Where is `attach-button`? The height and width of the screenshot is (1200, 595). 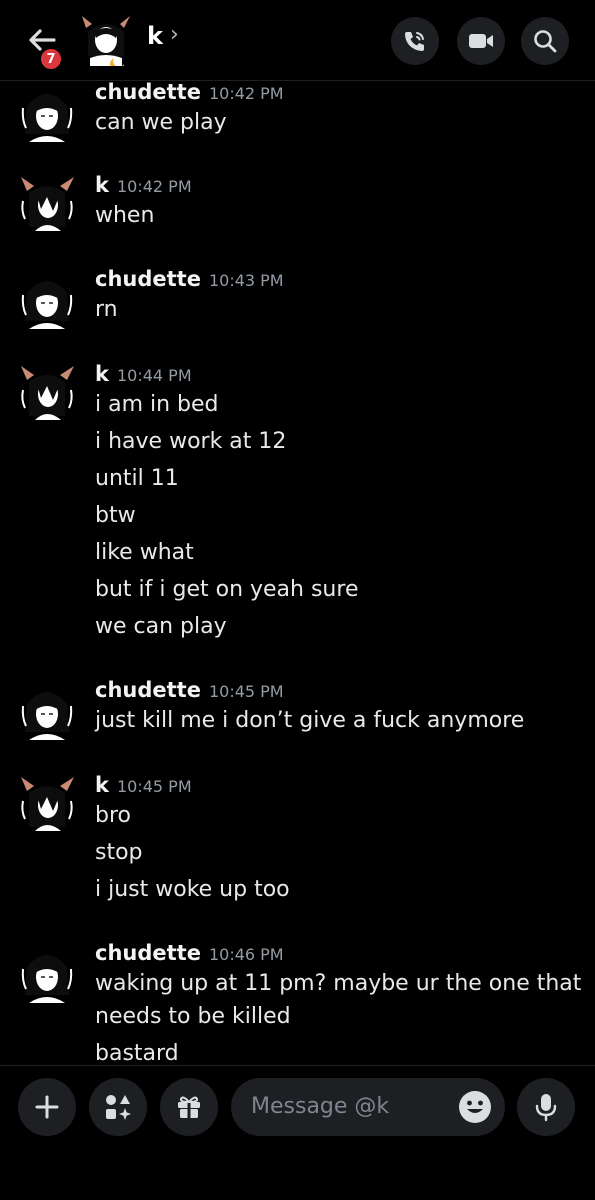 attach-button is located at coordinates (47, 1107).